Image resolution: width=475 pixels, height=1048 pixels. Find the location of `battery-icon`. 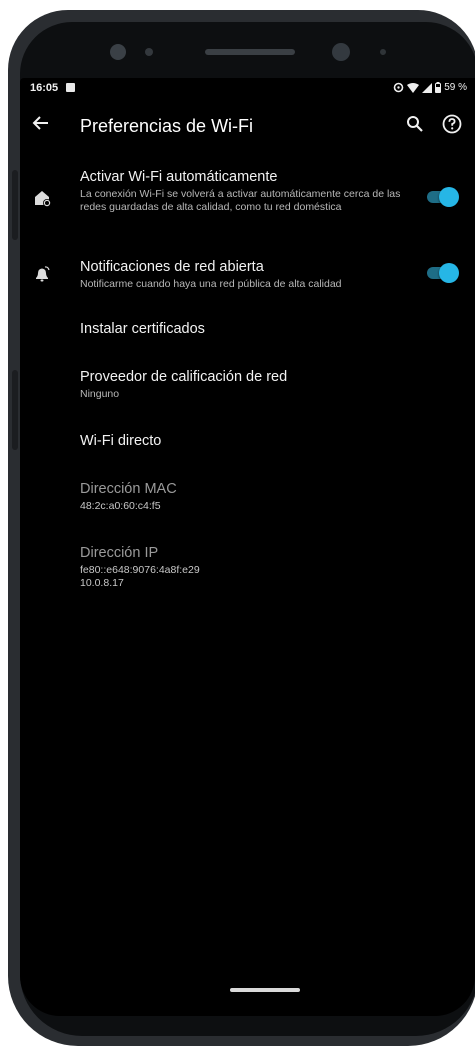

battery-icon is located at coordinates (438, 87).